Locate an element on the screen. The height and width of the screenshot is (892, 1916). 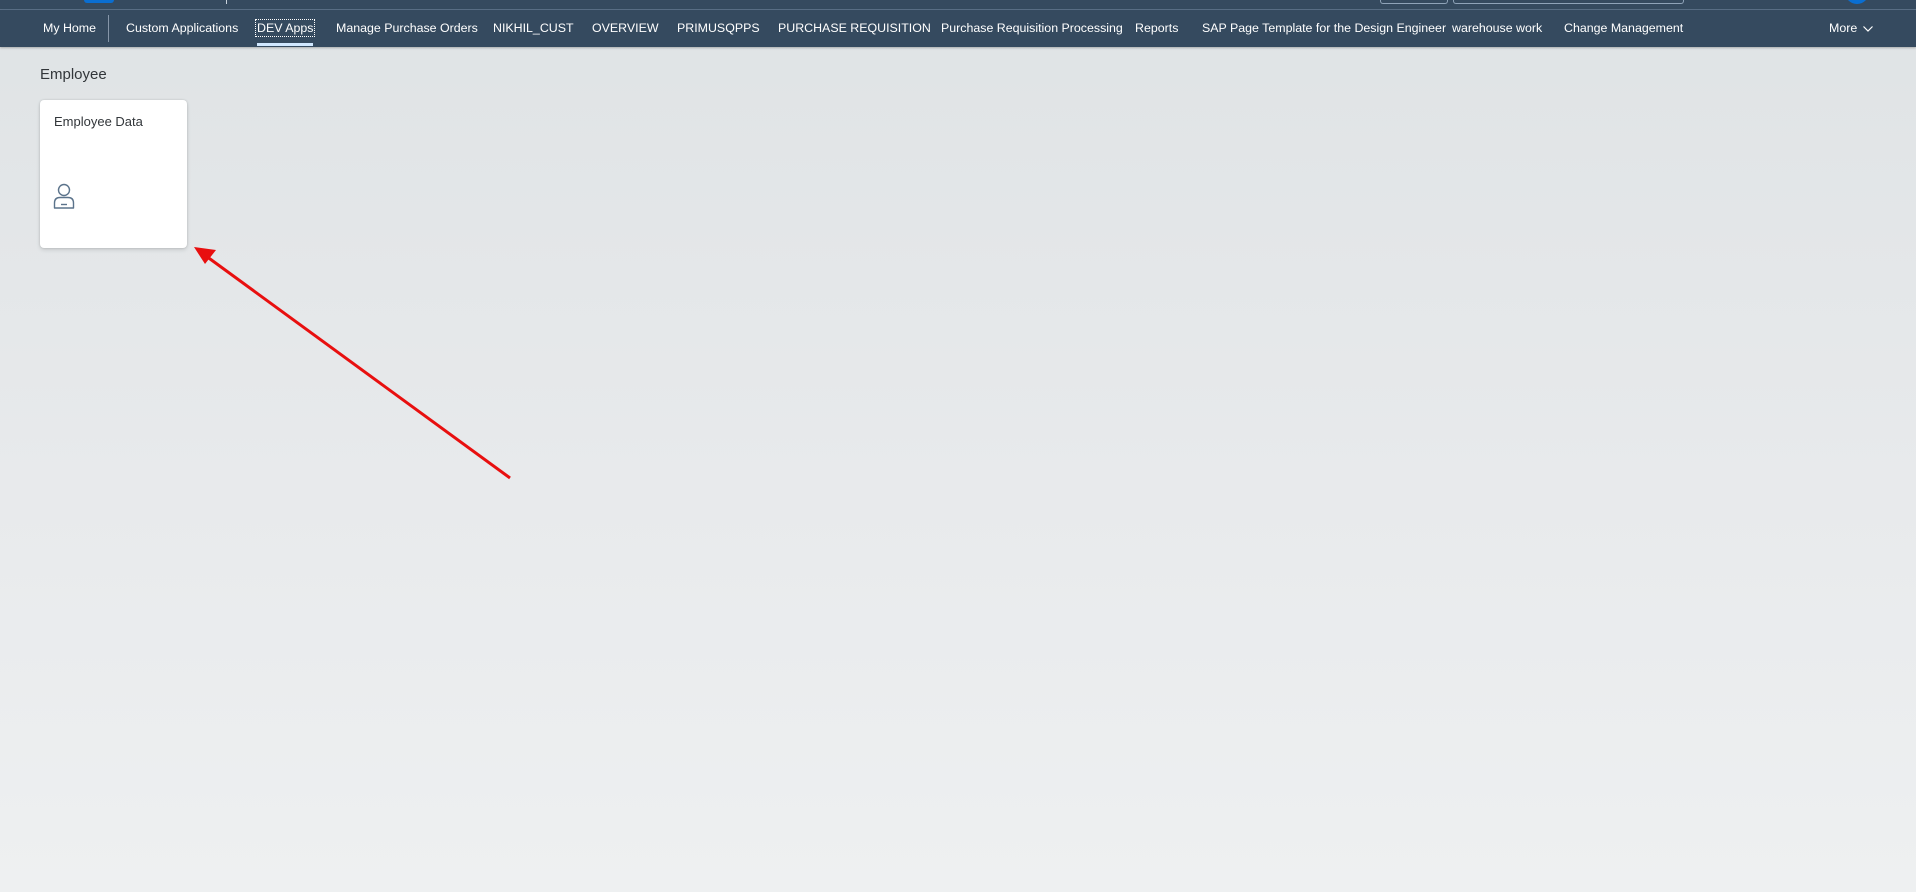
nav-item-nikhil-cust: NIKHIL_CUST is located at coordinates (533, 28).